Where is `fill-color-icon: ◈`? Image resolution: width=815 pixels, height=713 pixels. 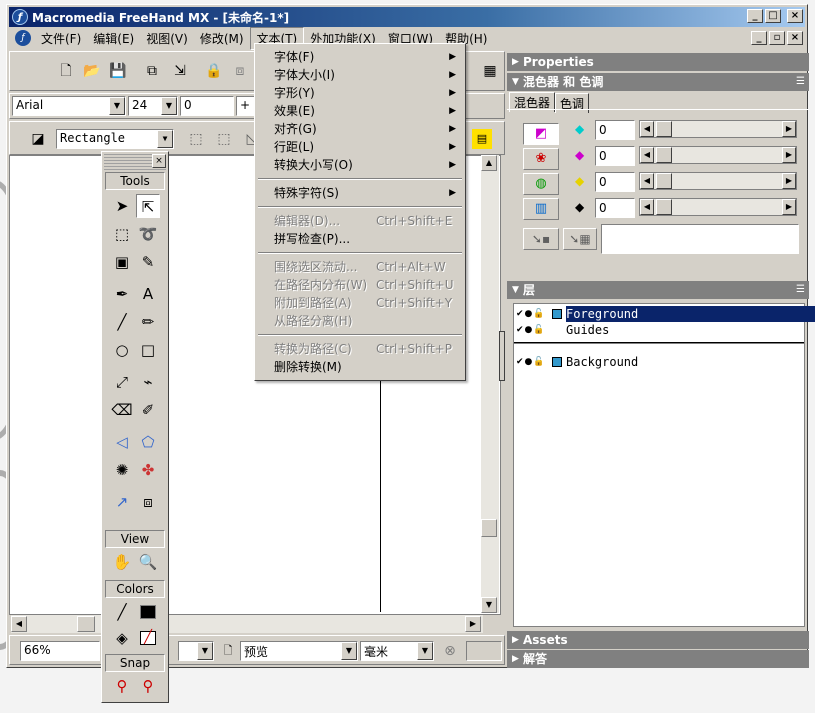 fill-color-icon: ◈ is located at coordinates (122, 638).